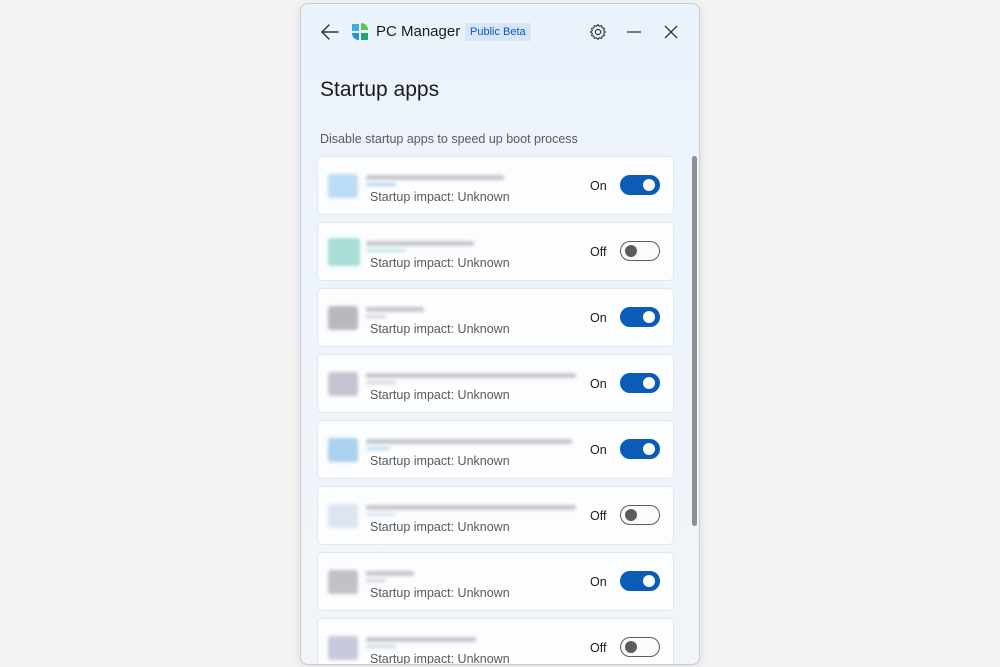 The width and height of the screenshot is (1000, 667). Describe the element at coordinates (598, 32) in the screenshot. I see `gear-icon` at that location.